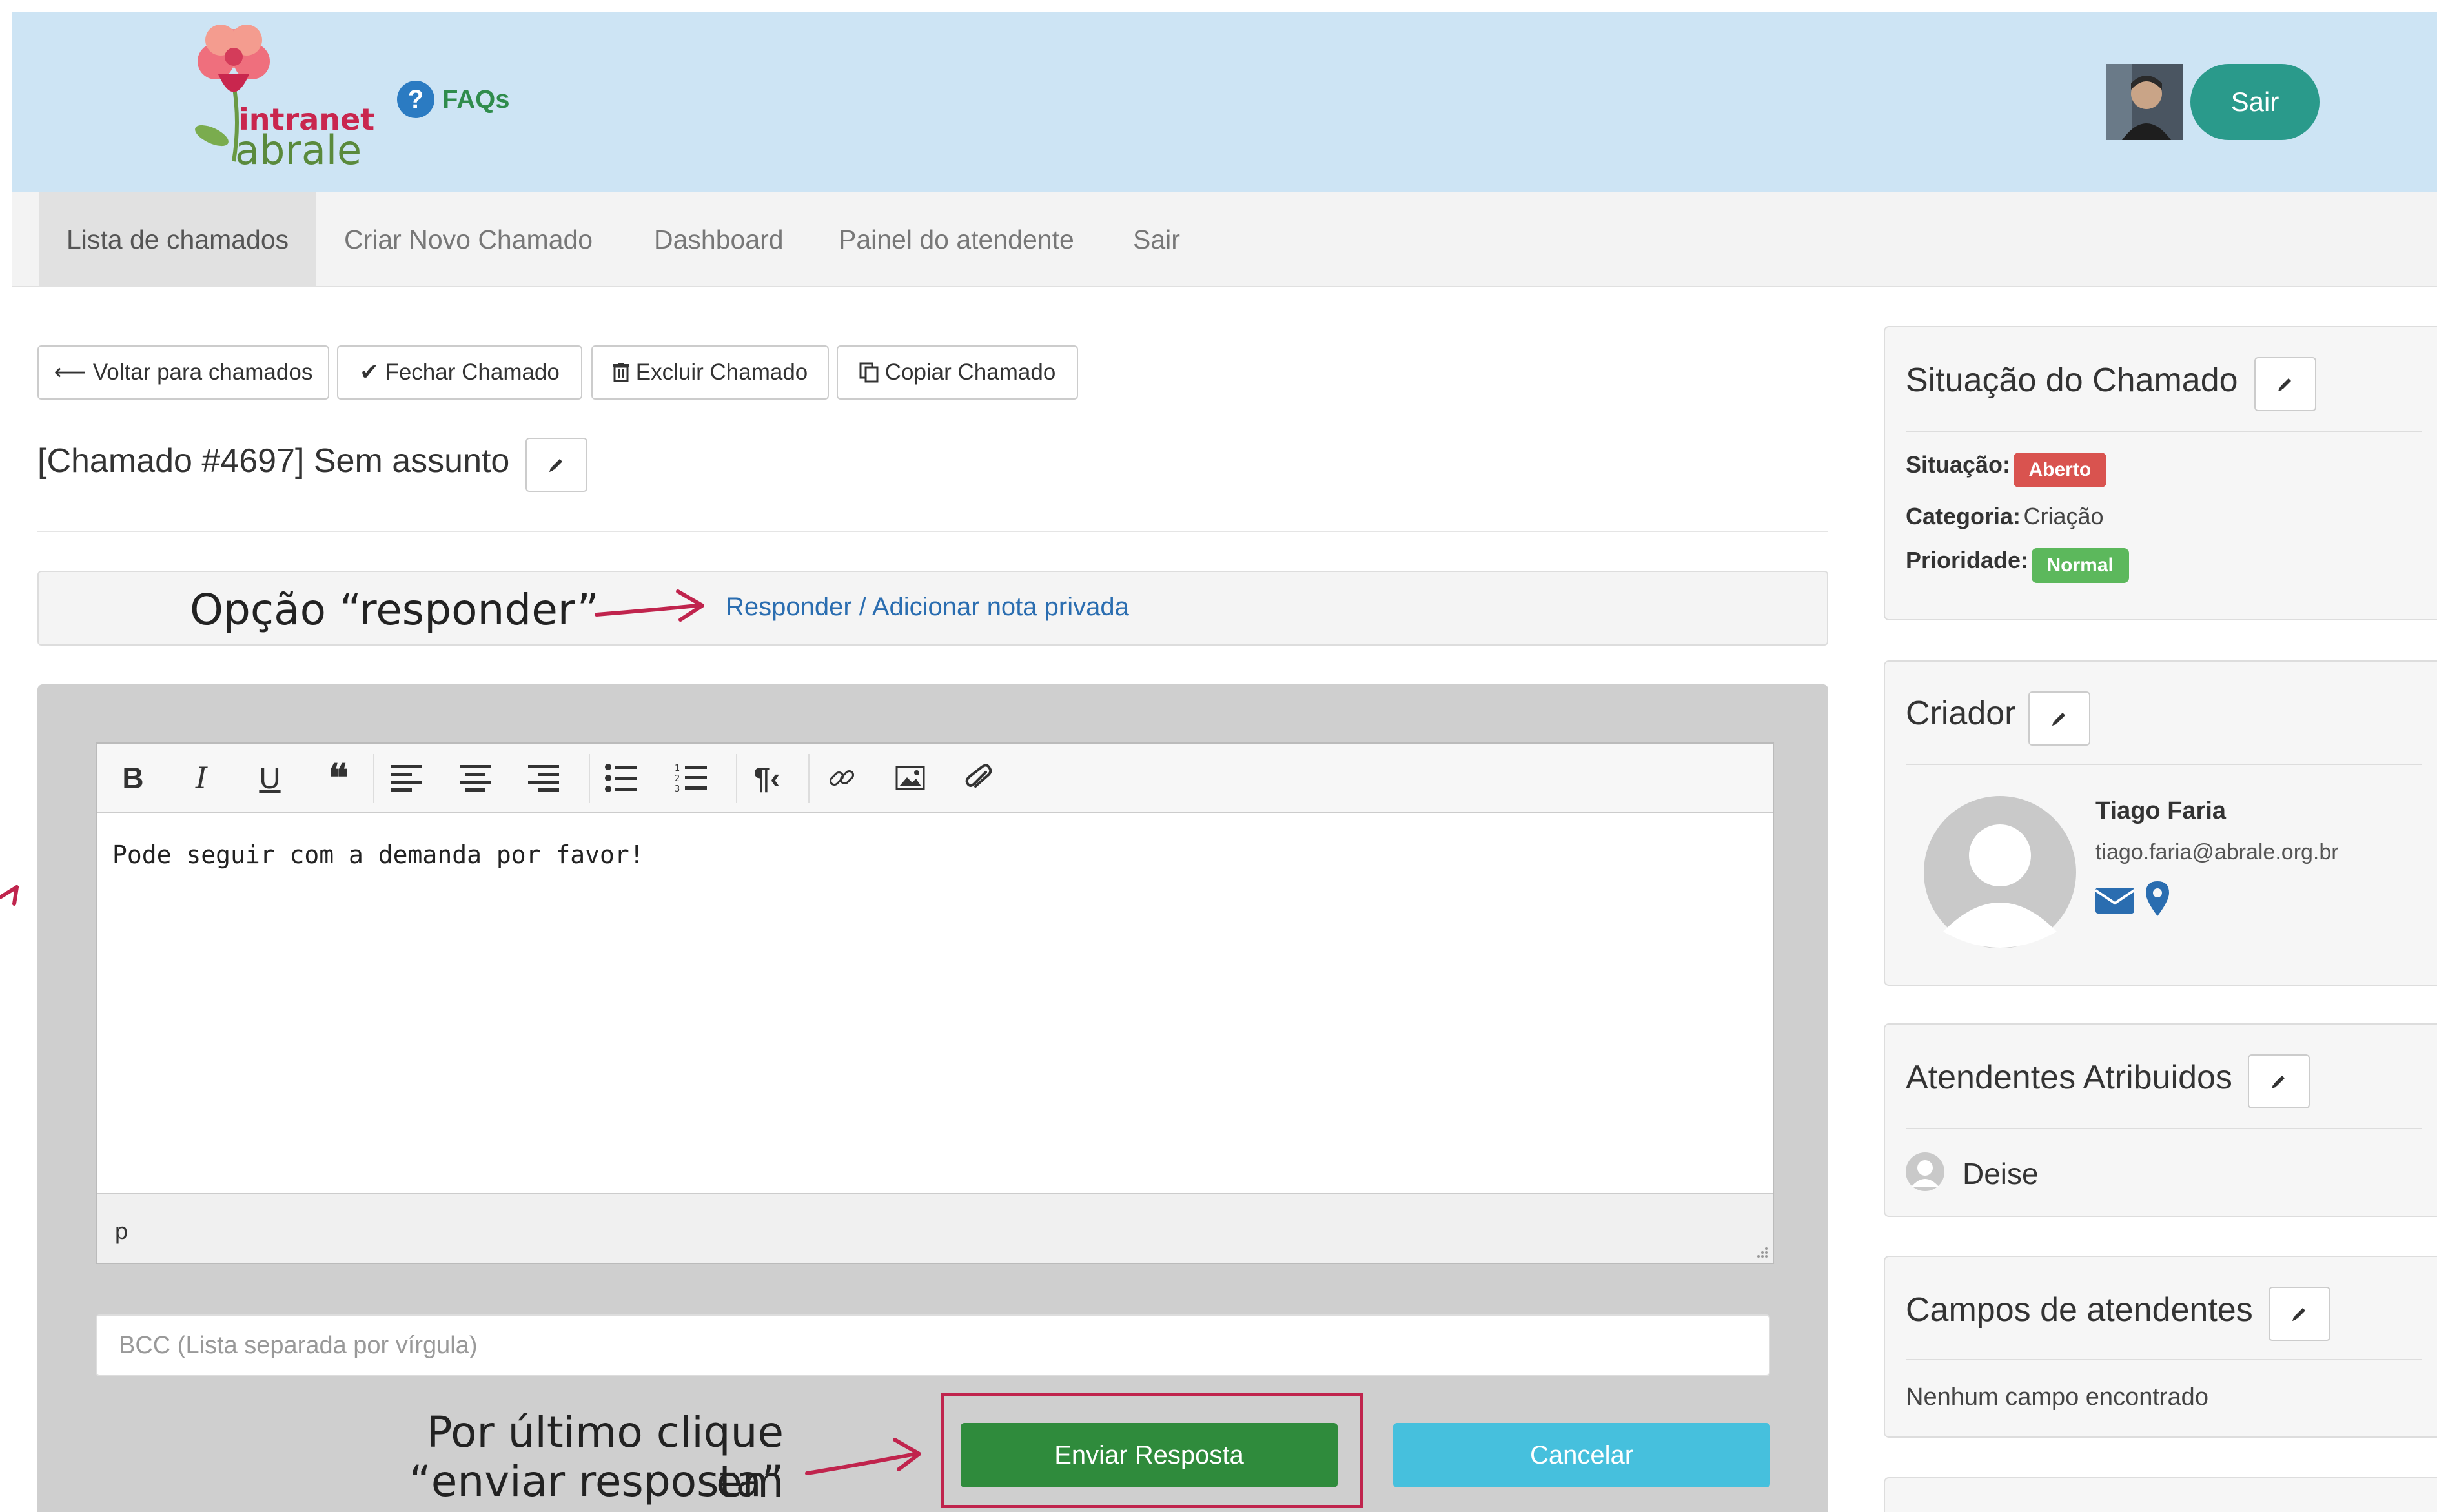  Describe the element at coordinates (416, 99) in the screenshot. I see `help-circle-icon: ?` at that location.